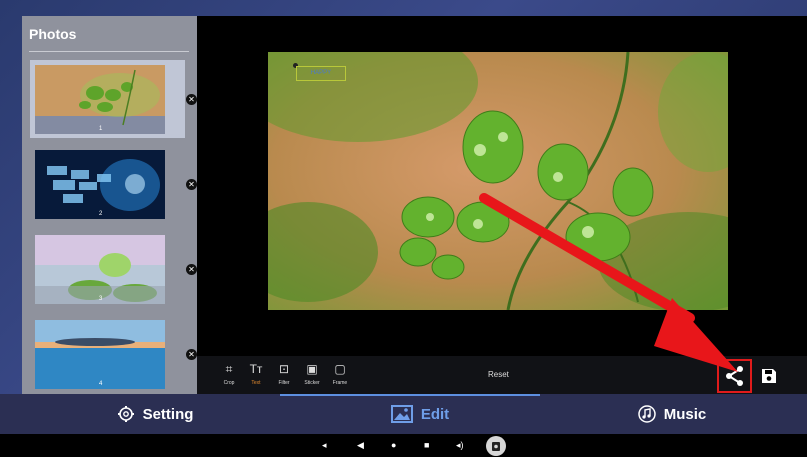  Describe the element at coordinates (393, 445) in the screenshot. I see `home-icon: ●` at that location.